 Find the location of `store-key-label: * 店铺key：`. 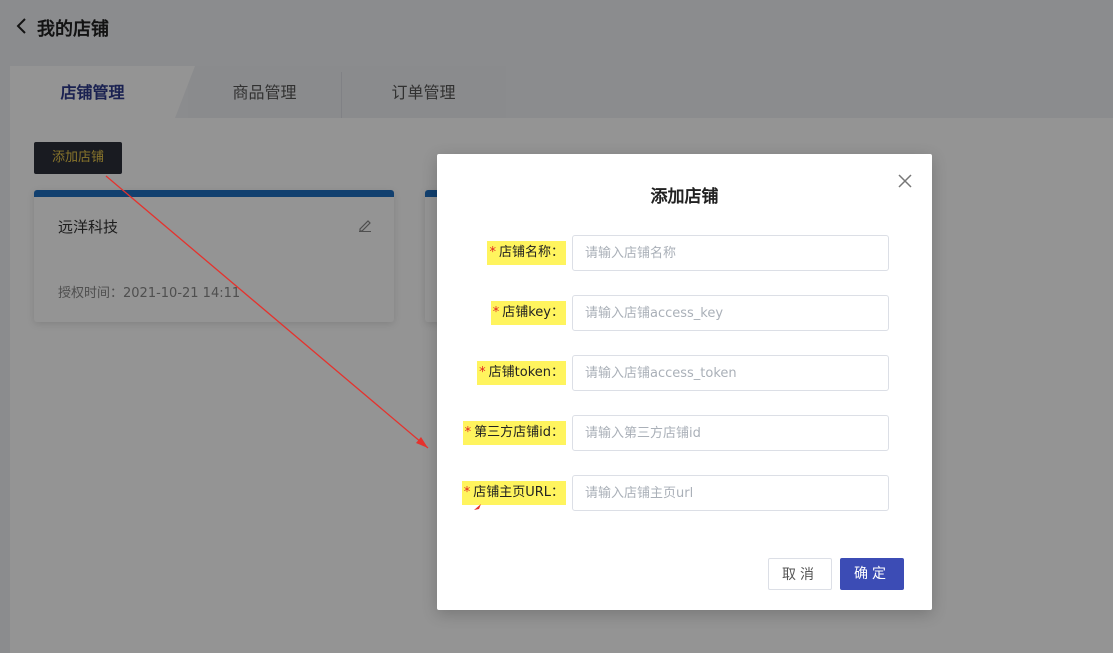

store-key-label: * 店铺key： is located at coordinates (528, 313).